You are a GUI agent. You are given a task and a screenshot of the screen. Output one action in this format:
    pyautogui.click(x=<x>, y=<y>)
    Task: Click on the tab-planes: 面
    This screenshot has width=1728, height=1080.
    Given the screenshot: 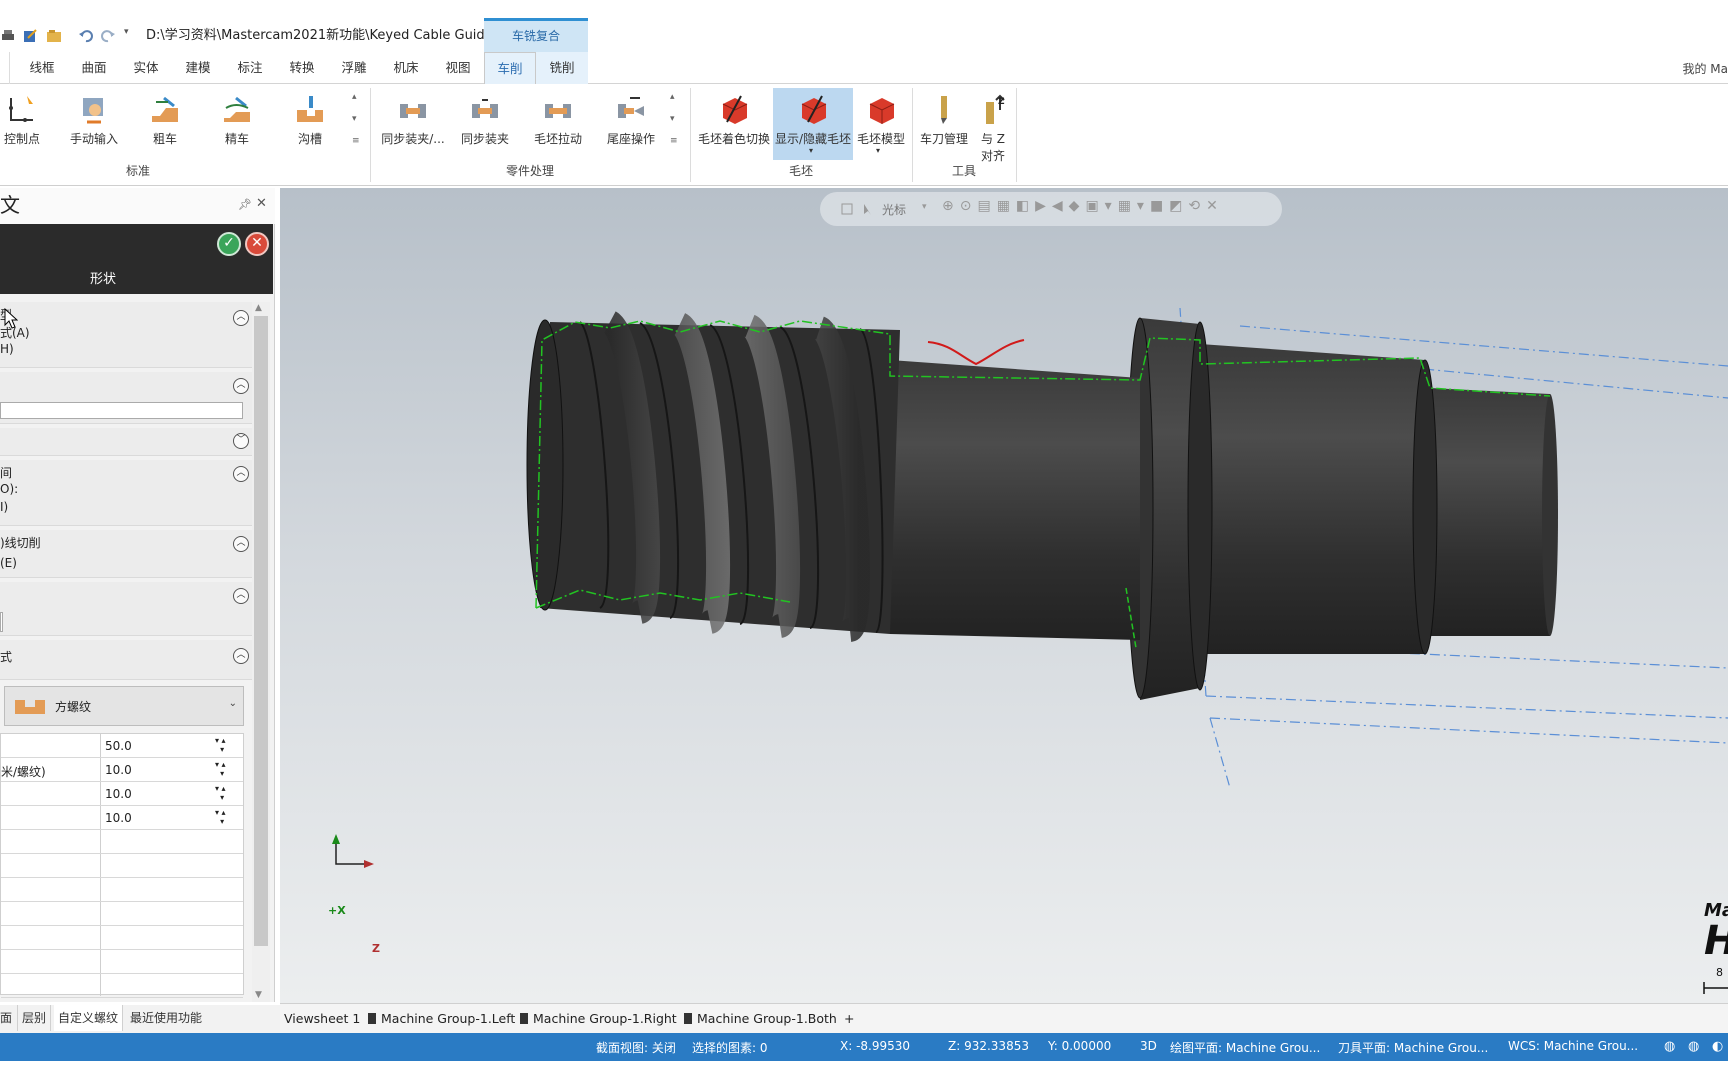 What is the action you would take?
    pyautogui.click(x=9, y=1018)
    